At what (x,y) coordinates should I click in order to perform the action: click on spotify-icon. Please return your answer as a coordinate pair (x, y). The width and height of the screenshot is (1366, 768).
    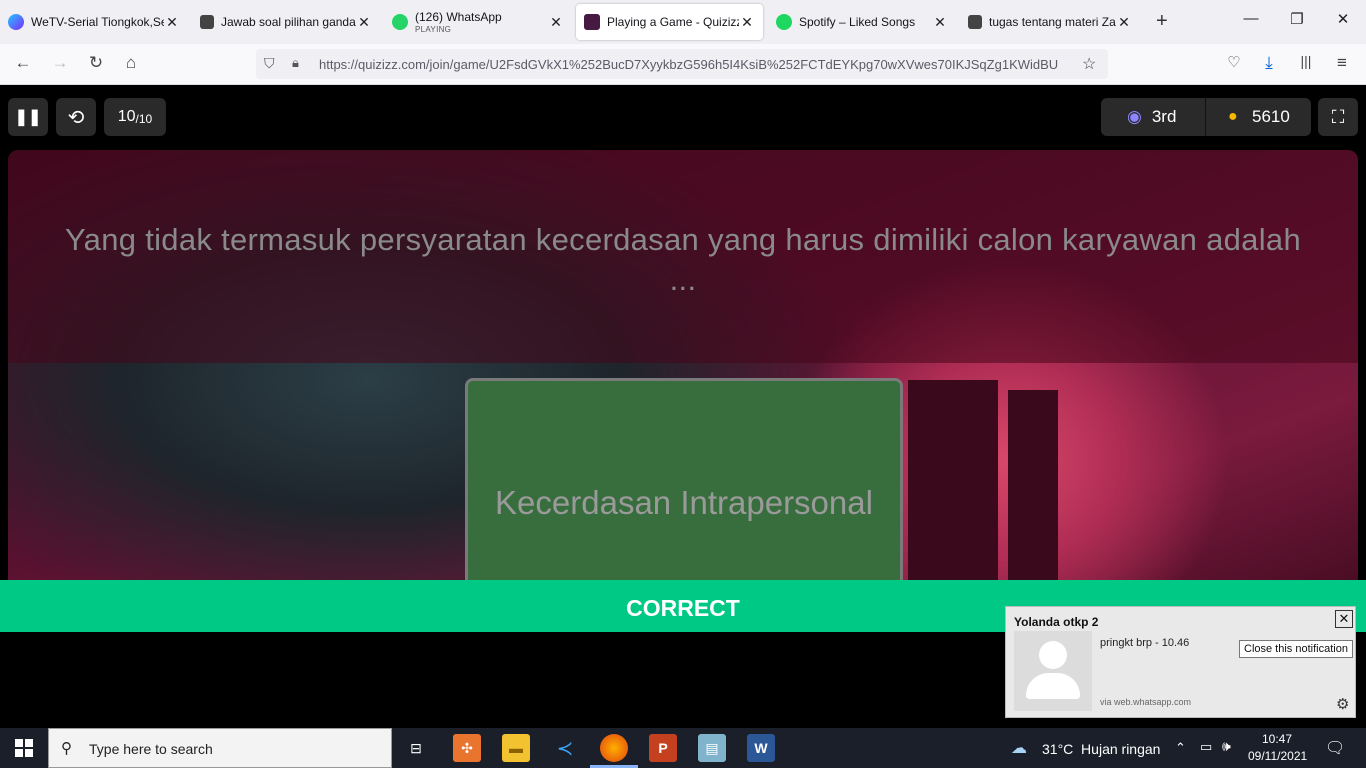
    Looking at the image, I should click on (784, 22).